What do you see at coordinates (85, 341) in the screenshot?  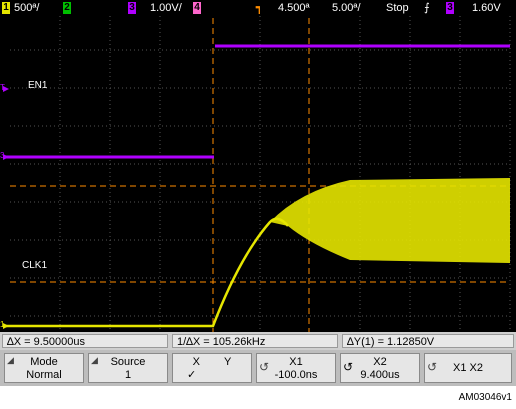 I see `delta-x-readout: ∆X = 9.50000us` at bounding box center [85, 341].